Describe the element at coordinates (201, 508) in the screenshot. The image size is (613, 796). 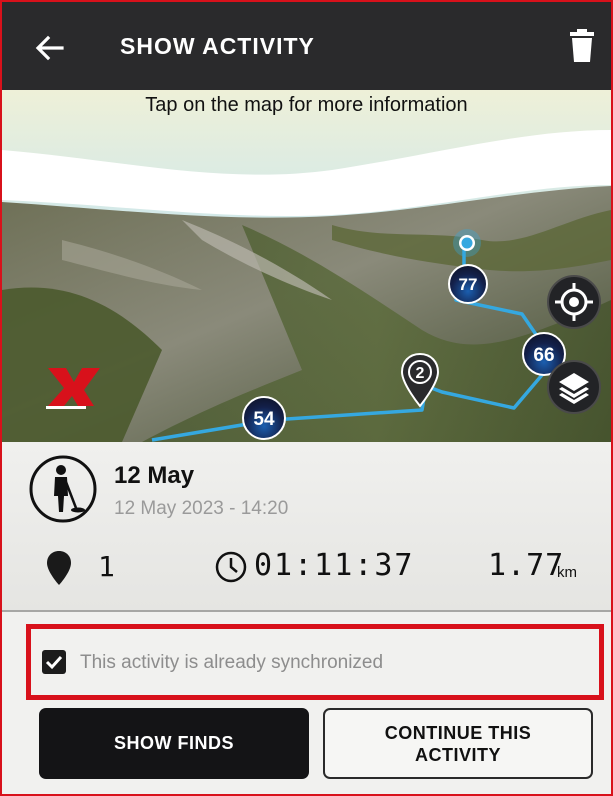
I see `activity-datetime: 12 May 2023 - 14:20` at that location.